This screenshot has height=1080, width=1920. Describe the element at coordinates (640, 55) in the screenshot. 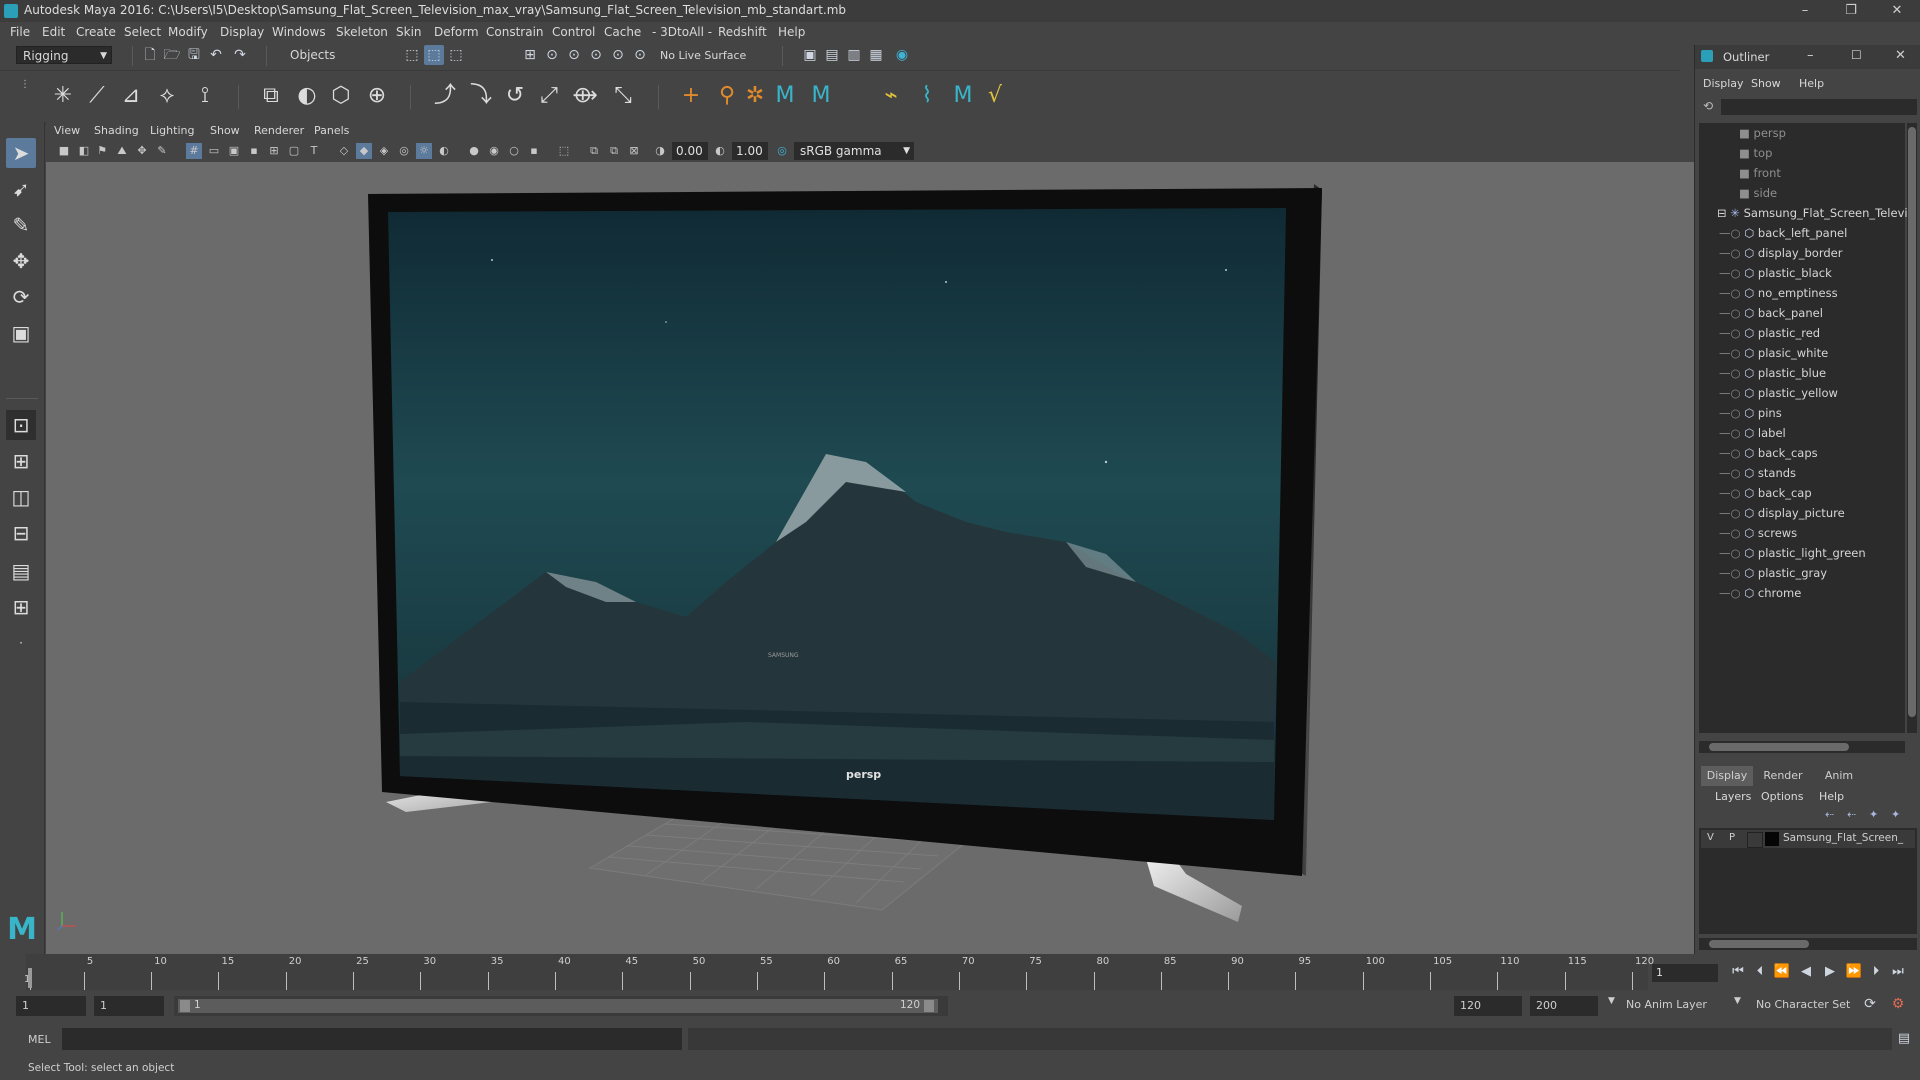

I see `snap-vertex-icon: ⊙` at that location.